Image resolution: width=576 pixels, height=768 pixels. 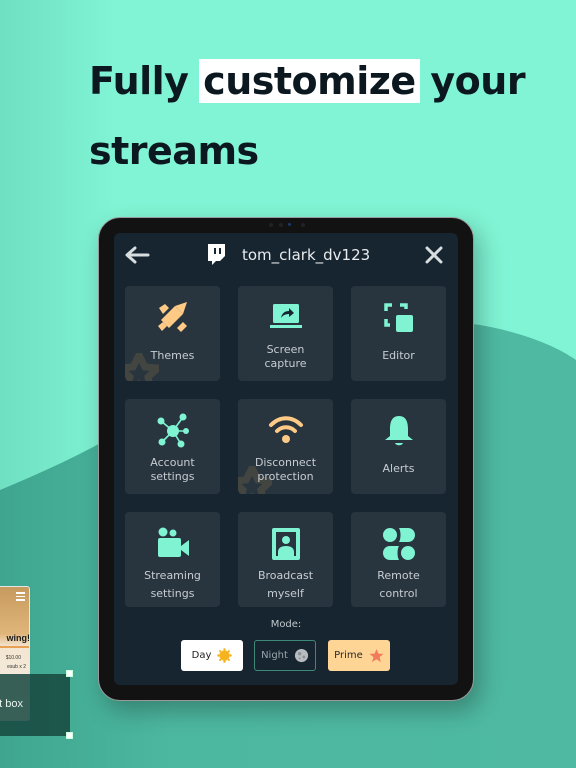 What do you see at coordinates (286, 624) in the screenshot?
I see `mode-label: Mode:` at bounding box center [286, 624].